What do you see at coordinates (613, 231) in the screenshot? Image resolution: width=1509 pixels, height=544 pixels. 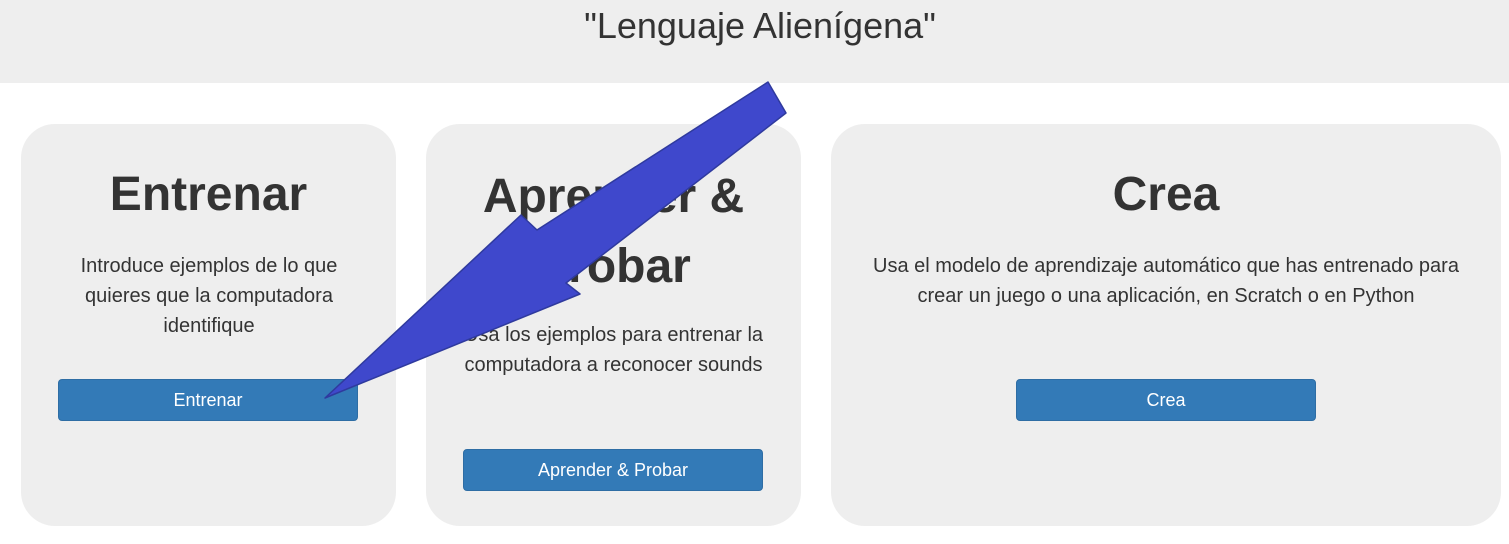 I see `card-learn-test-title: Aprender & Probar` at bounding box center [613, 231].